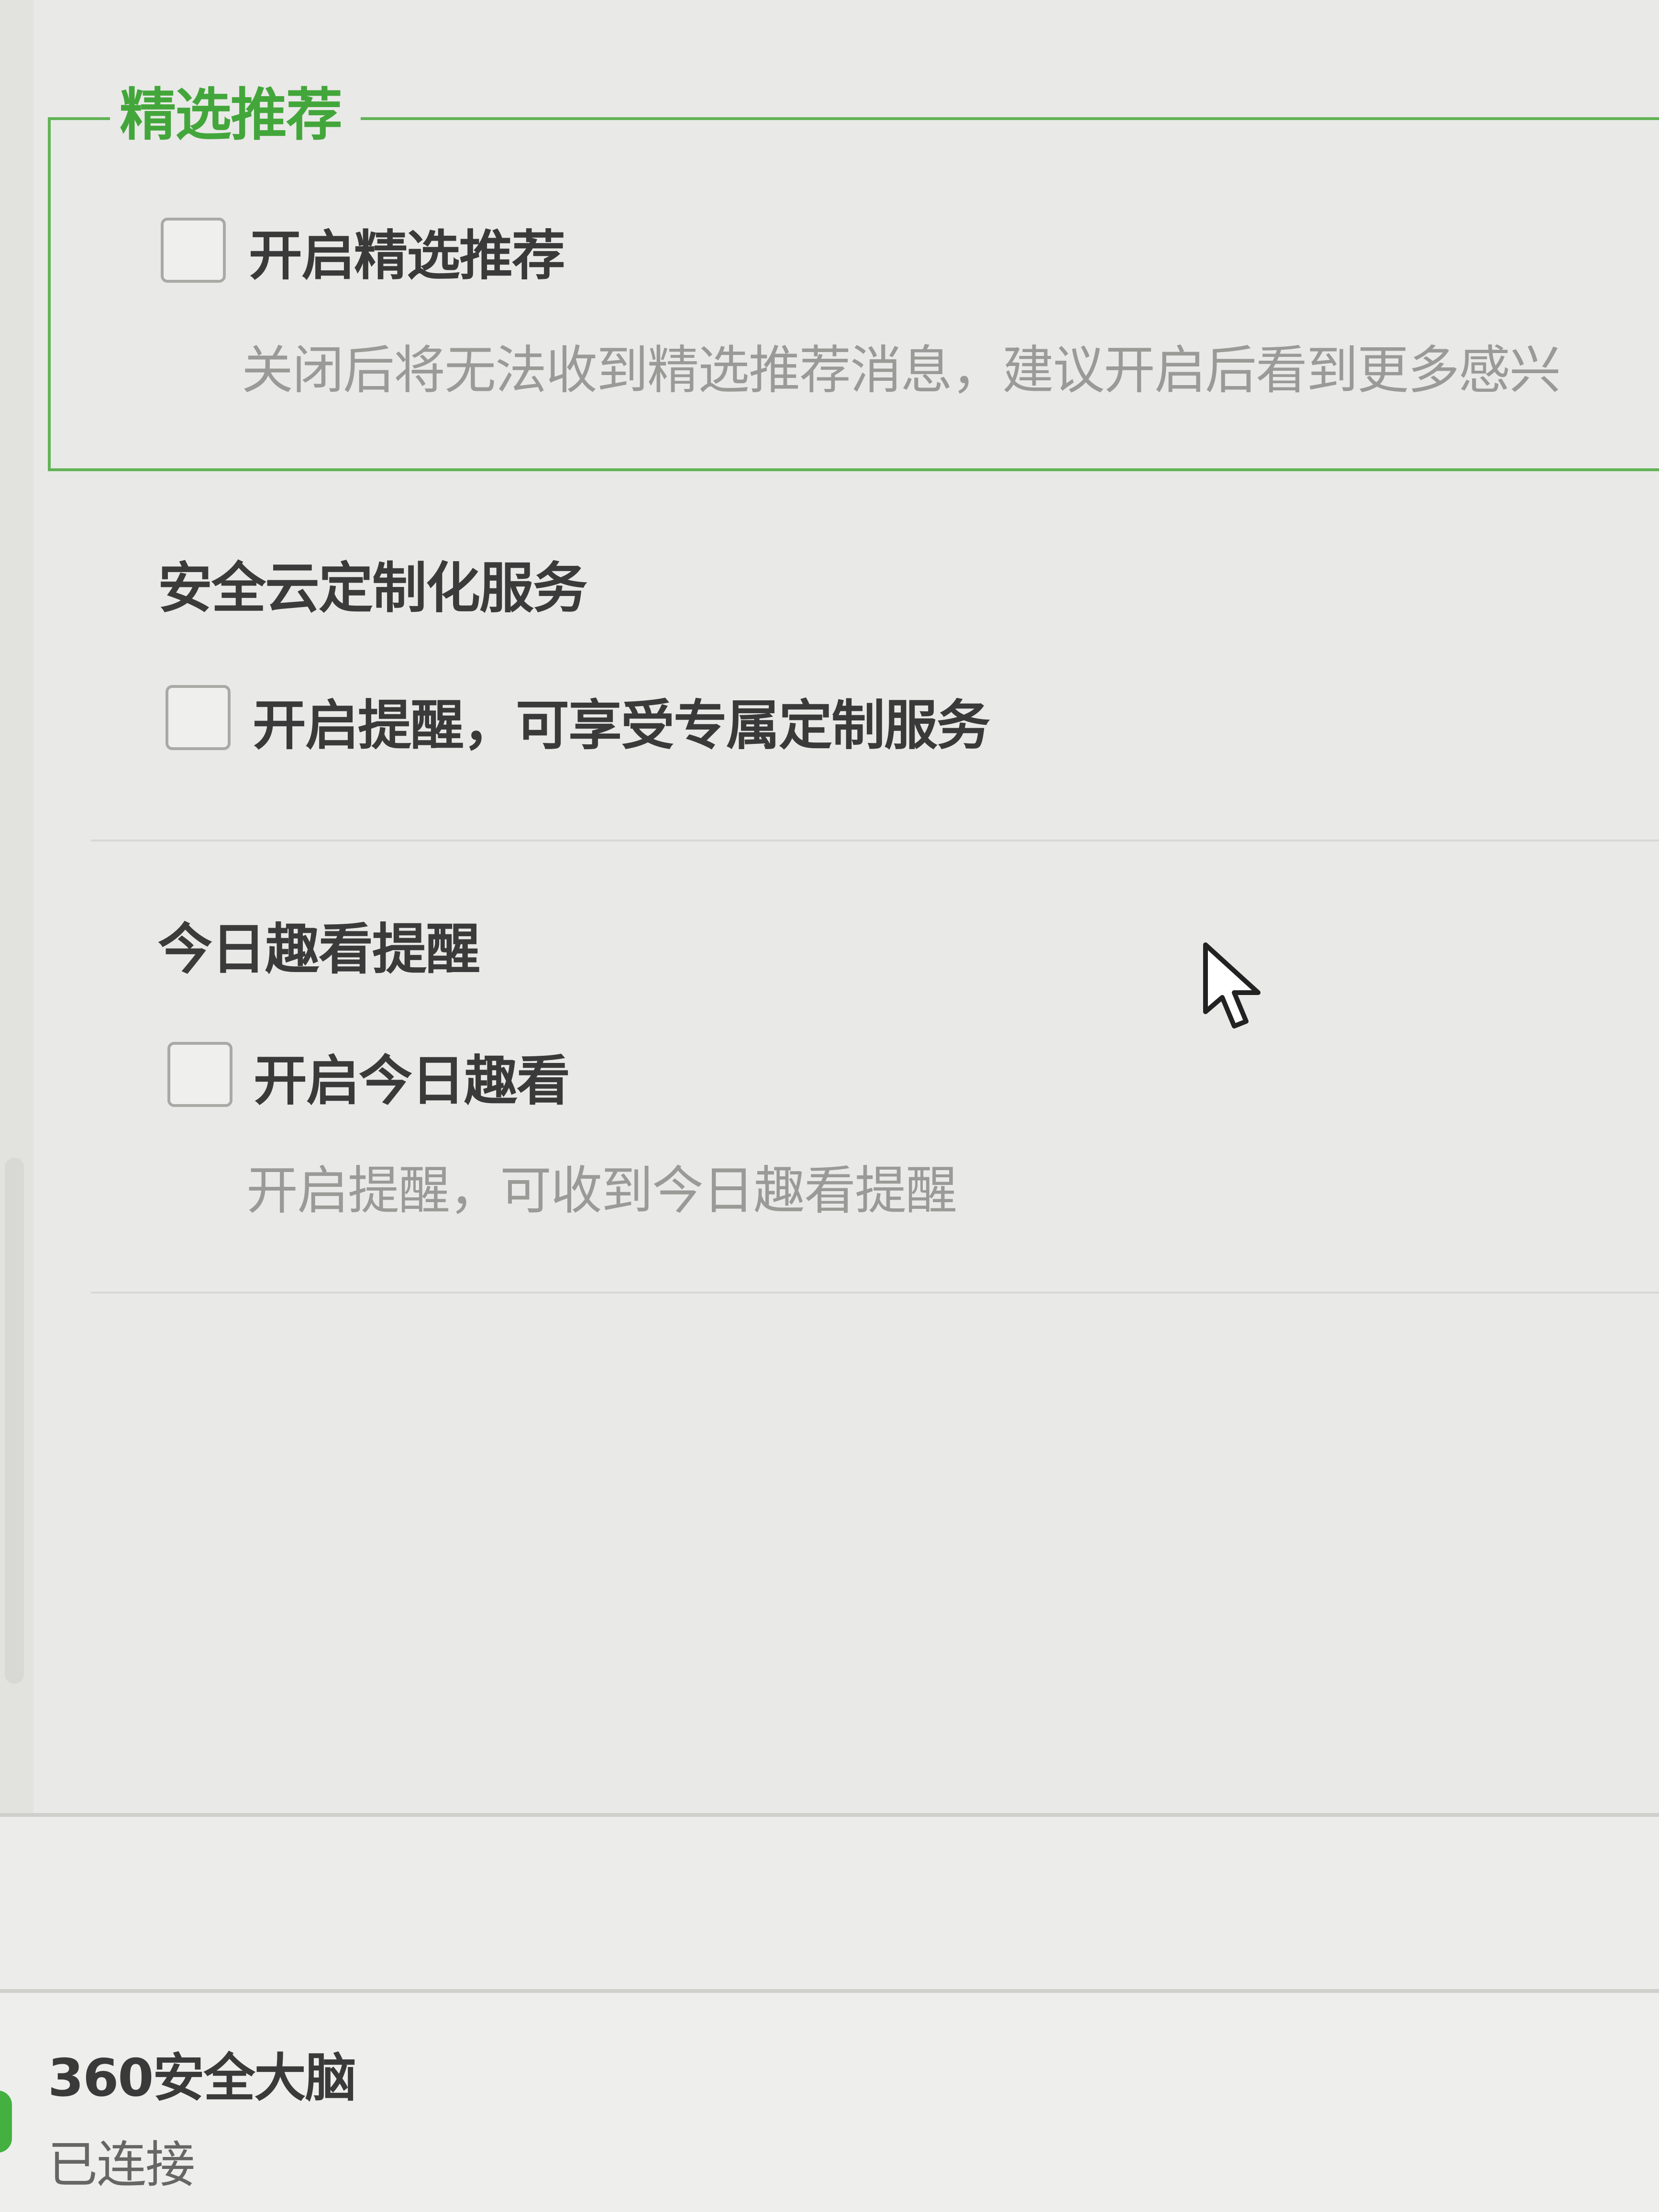 The image size is (1659, 2212). Describe the element at coordinates (198, 717) in the screenshot. I see `cloud-service-checkbox` at that location.